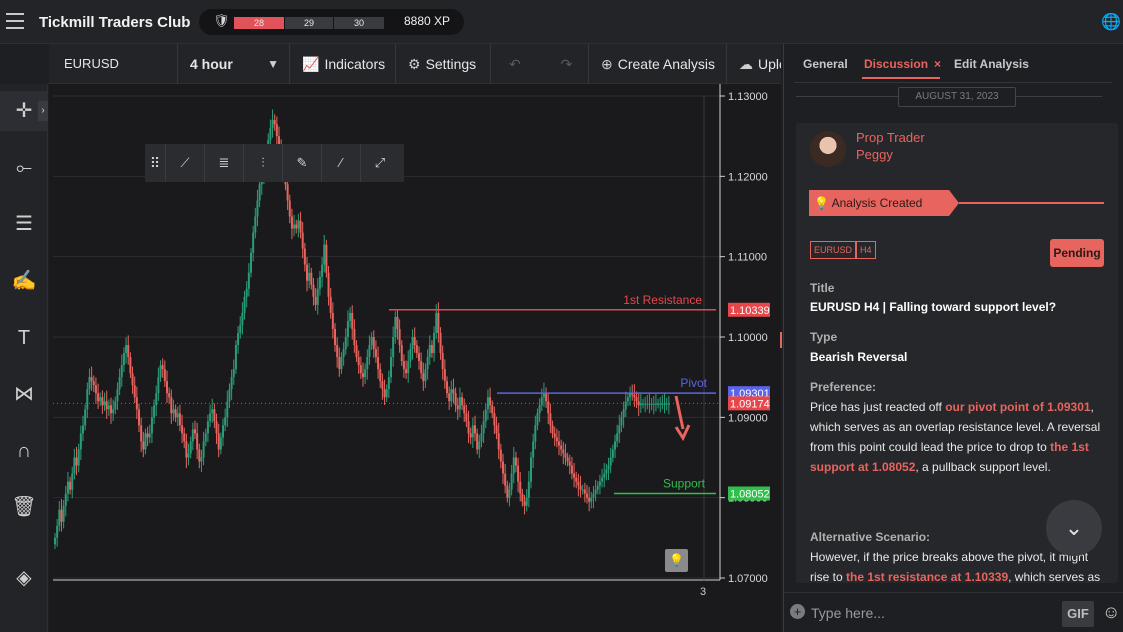 The image size is (1123, 632). Describe the element at coordinates (24, 507) in the screenshot. I see `trash-icon: 🗑` at that location.